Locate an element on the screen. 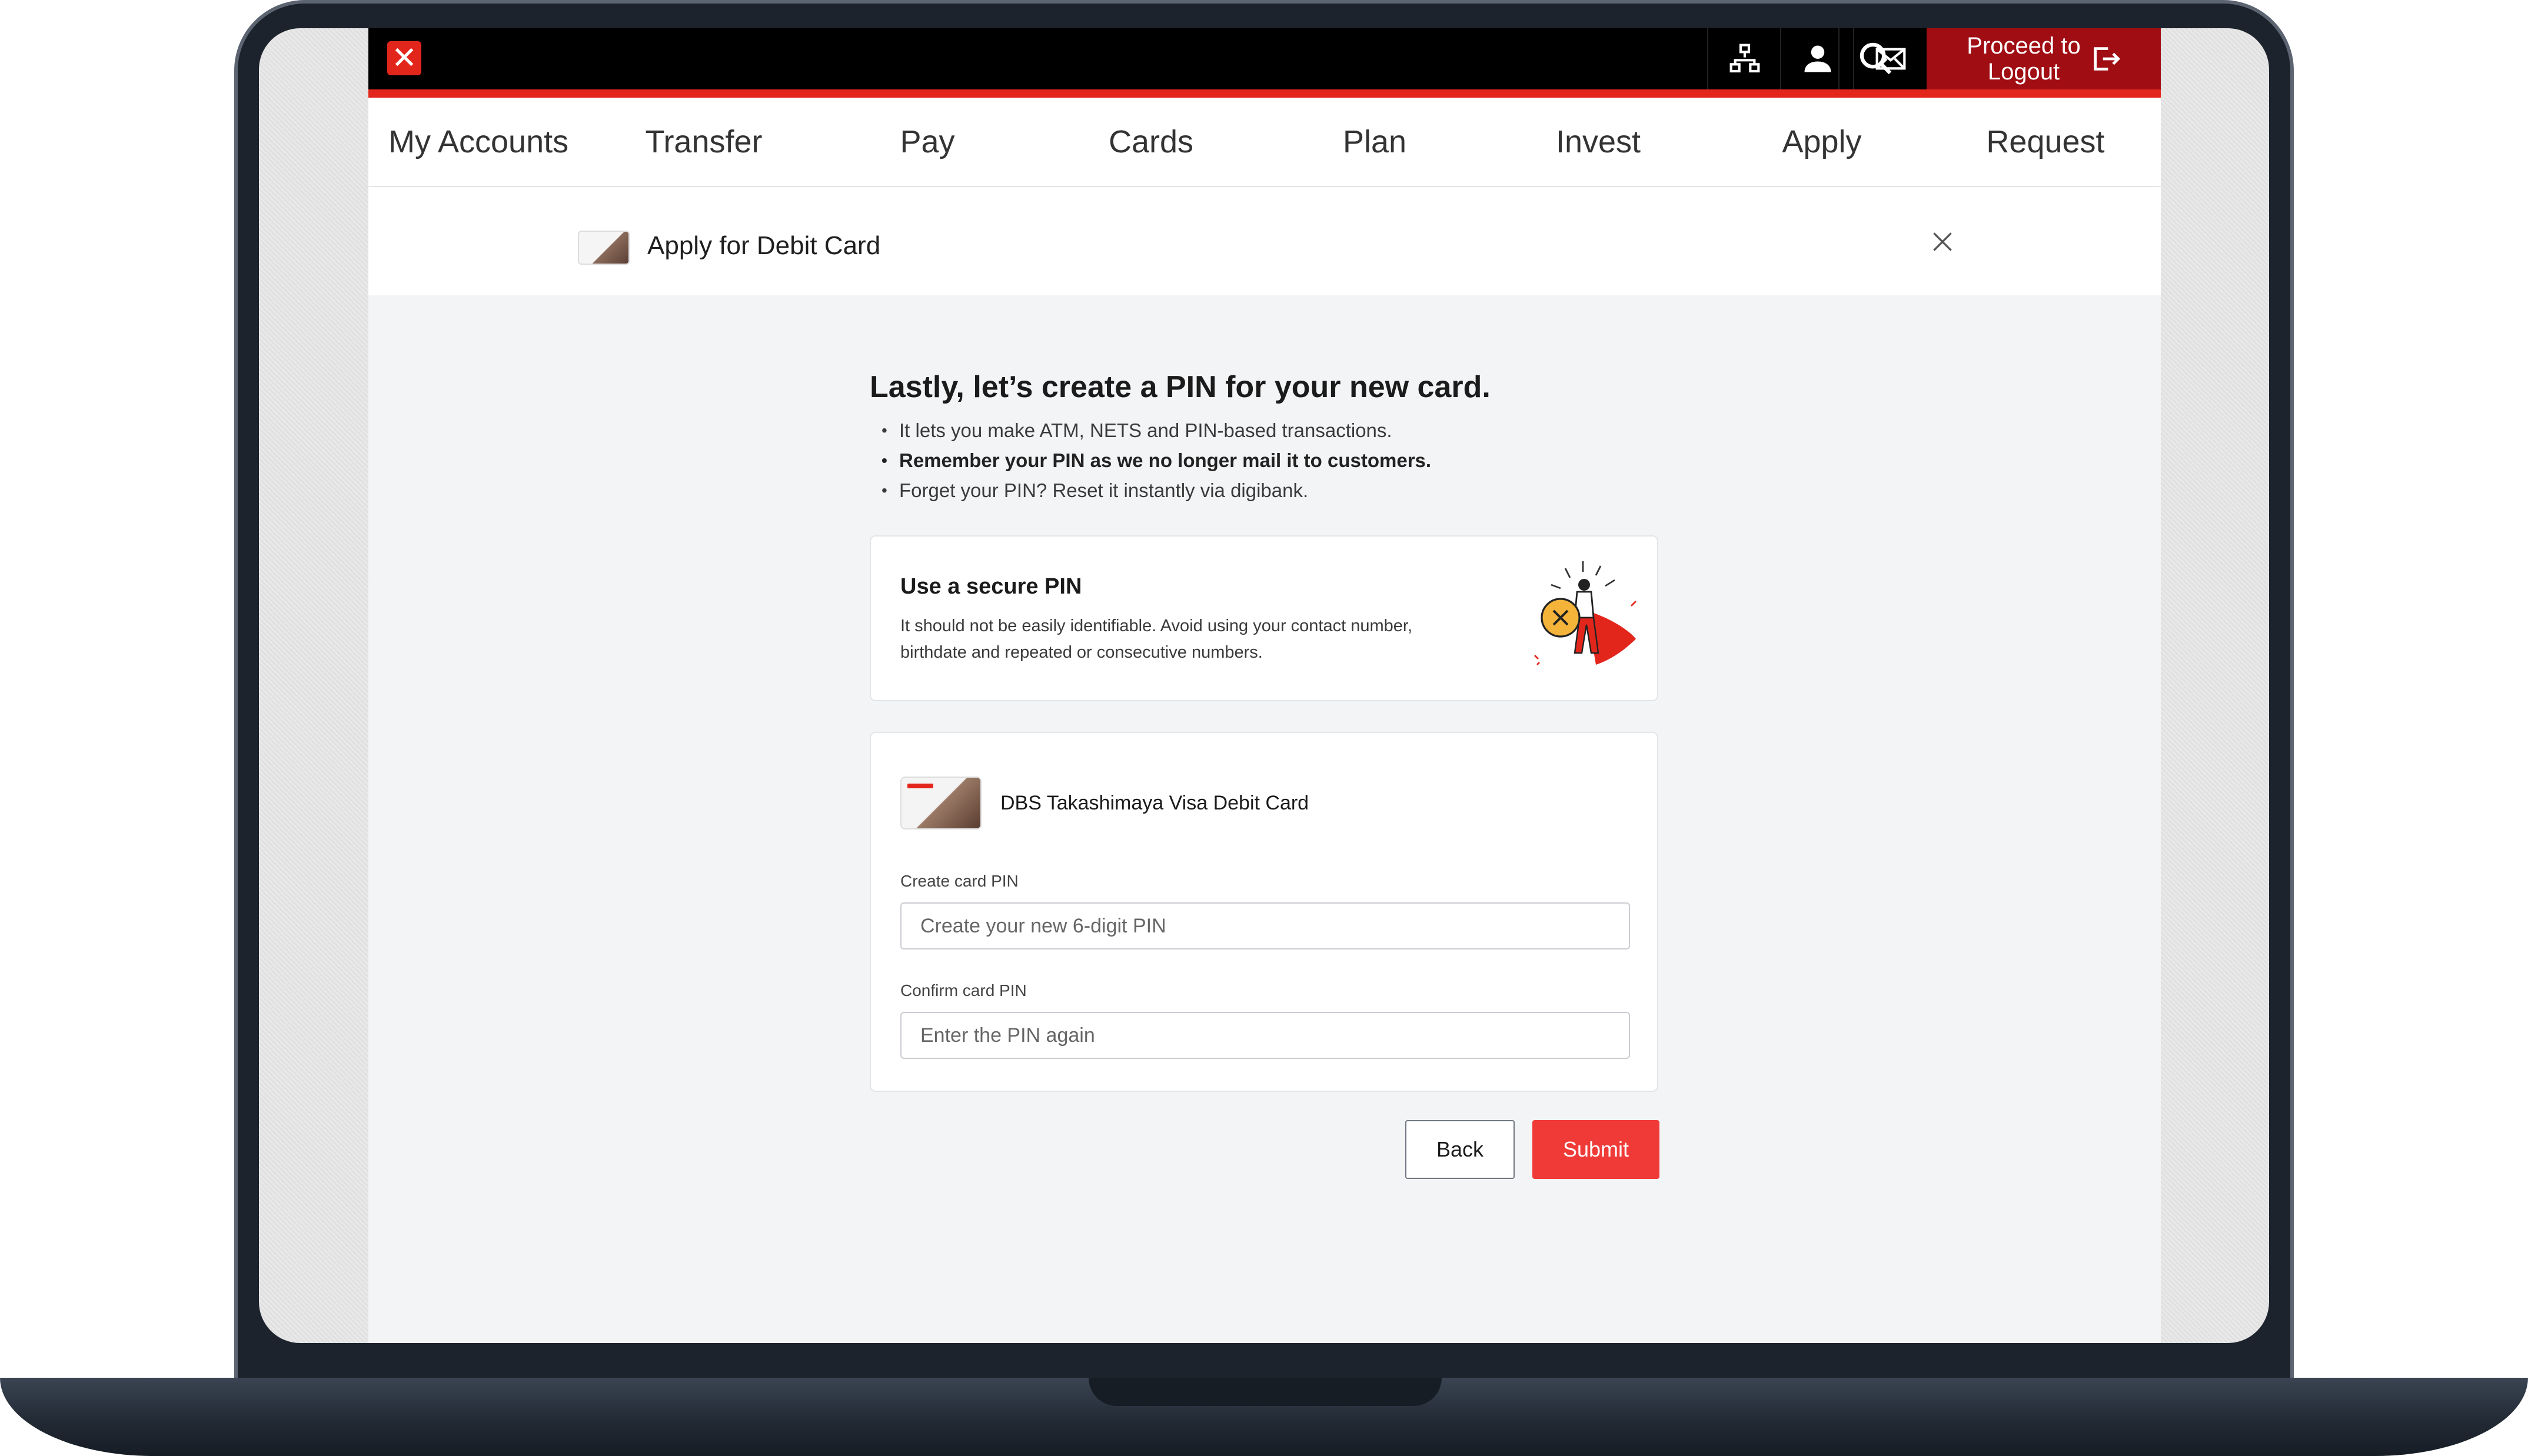 The height and width of the screenshot is (1456, 2528). card-name: DBS Takashimaya Visa Debit Card is located at coordinates (1154, 803).